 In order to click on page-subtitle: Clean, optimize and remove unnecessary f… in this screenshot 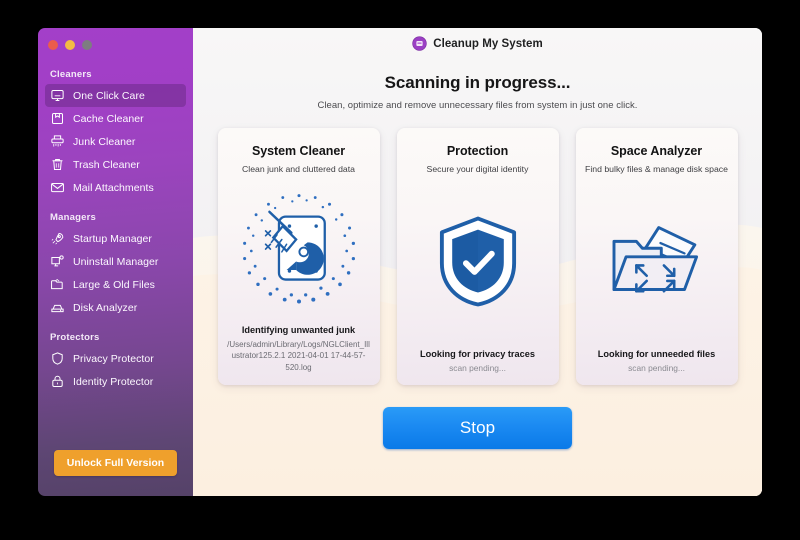, I will do `click(477, 105)`.